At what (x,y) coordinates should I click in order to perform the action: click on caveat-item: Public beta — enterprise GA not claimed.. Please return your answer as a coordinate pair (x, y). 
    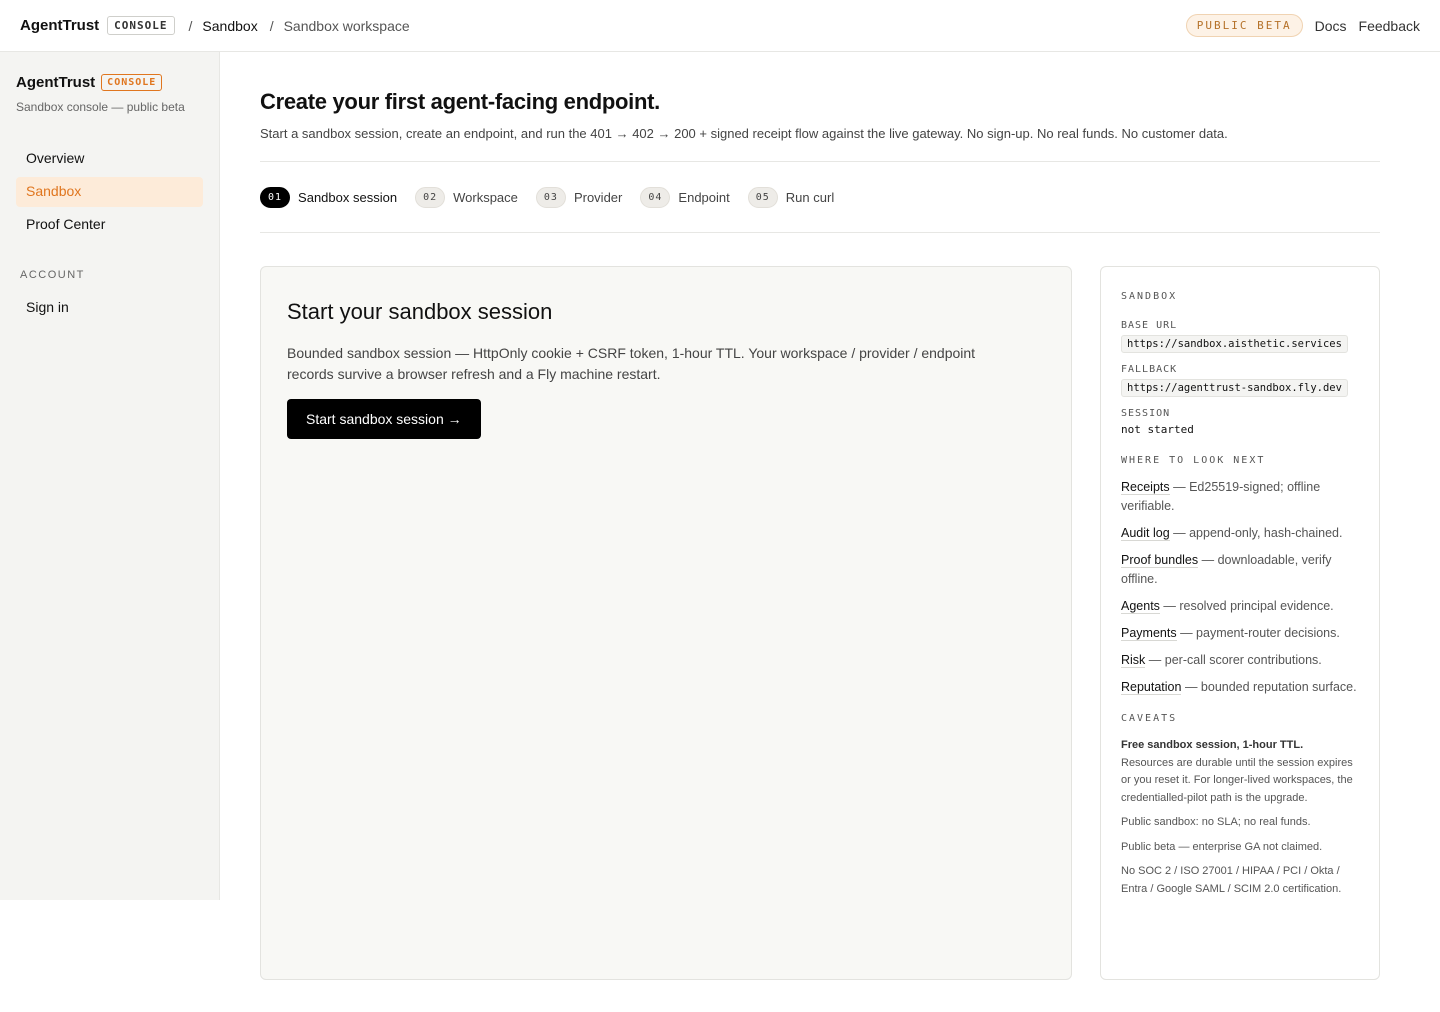
    Looking at the image, I should click on (1222, 846).